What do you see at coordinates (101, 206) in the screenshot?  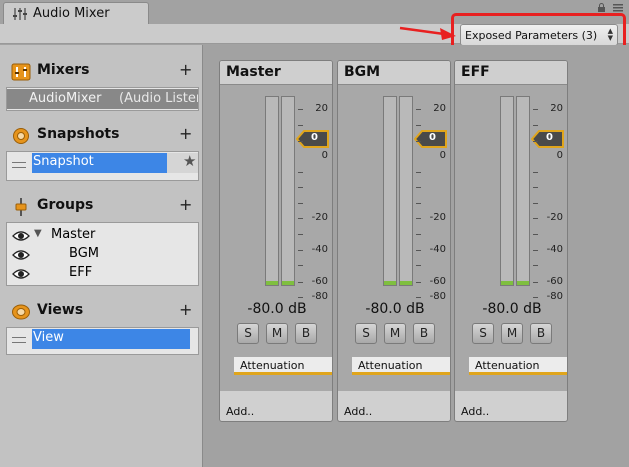 I see `groups-header: Groups +` at bounding box center [101, 206].